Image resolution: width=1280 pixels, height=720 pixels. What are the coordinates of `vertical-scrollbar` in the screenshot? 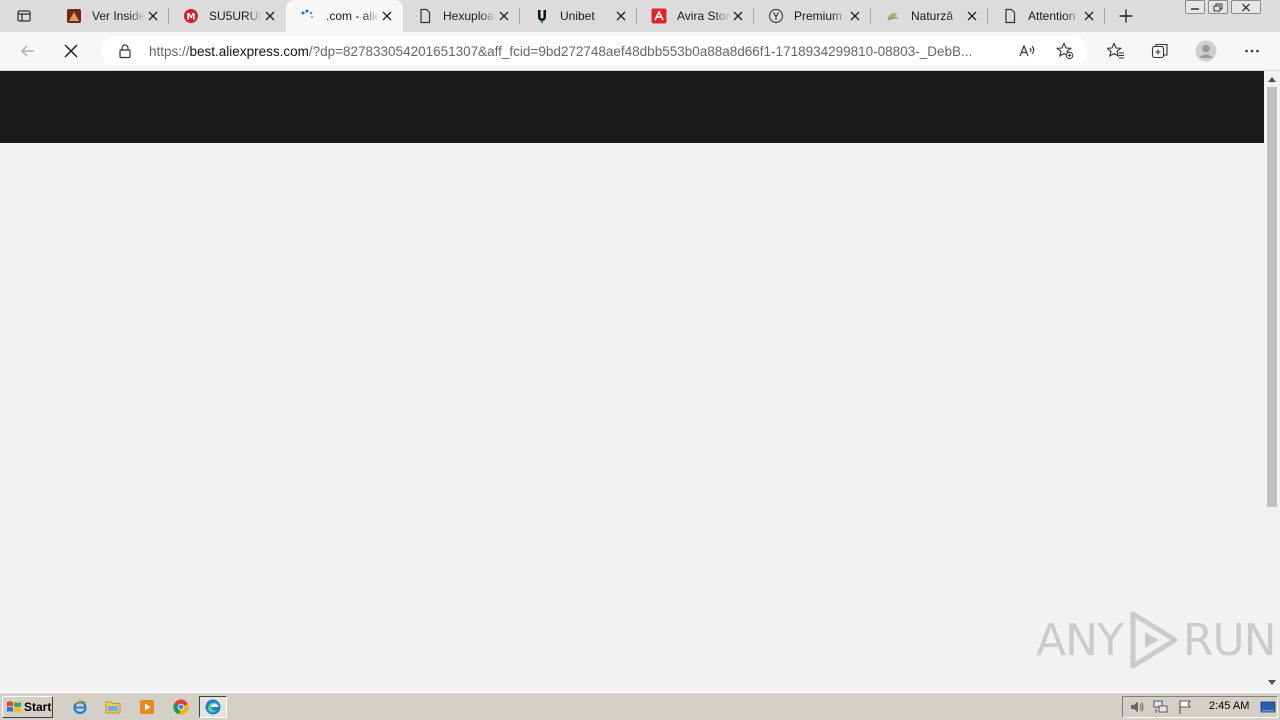 It's located at (1272, 381).